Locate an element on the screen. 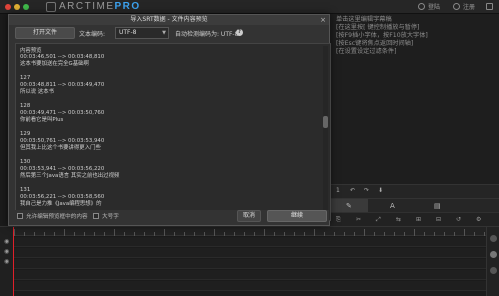 This screenshot has height=296, width=499. entry-time: 00:03:49,471 --> 00:03:50,760 is located at coordinates (62, 113).